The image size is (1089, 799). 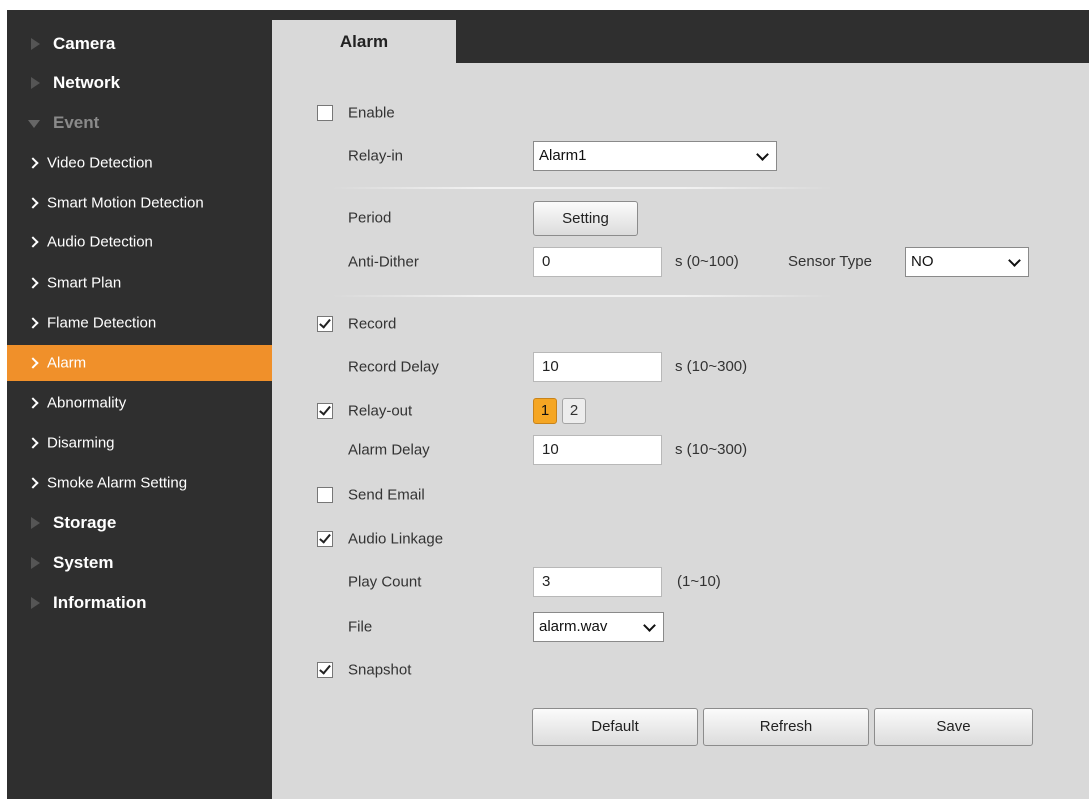 I want to click on file-value: alarm.wav, so click(x=573, y=626).